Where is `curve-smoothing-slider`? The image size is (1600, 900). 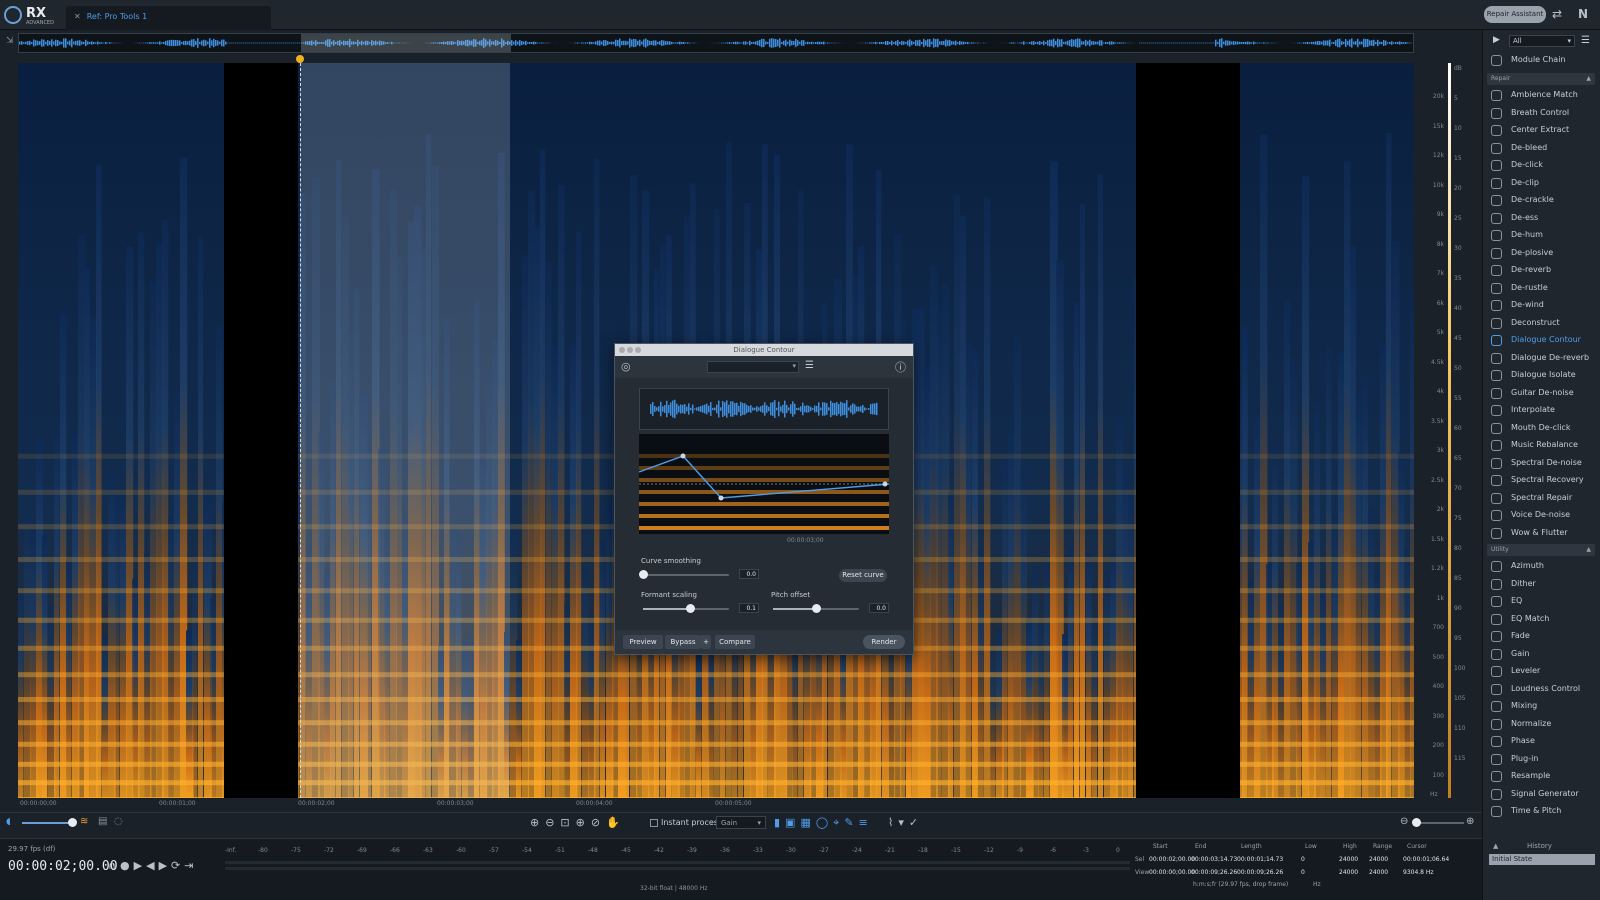 curve-smoothing-slider is located at coordinates (684, 574).